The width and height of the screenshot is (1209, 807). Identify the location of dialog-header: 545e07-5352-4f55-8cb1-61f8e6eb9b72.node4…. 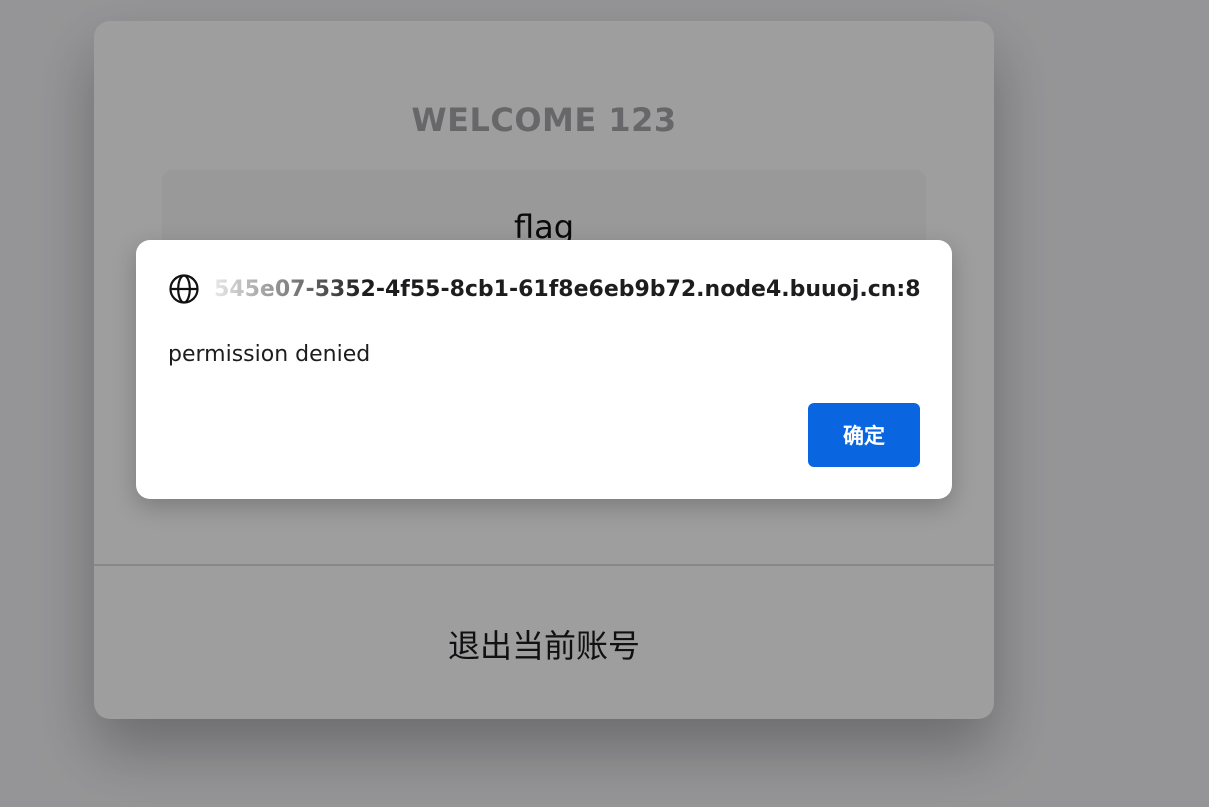
(544, 289).